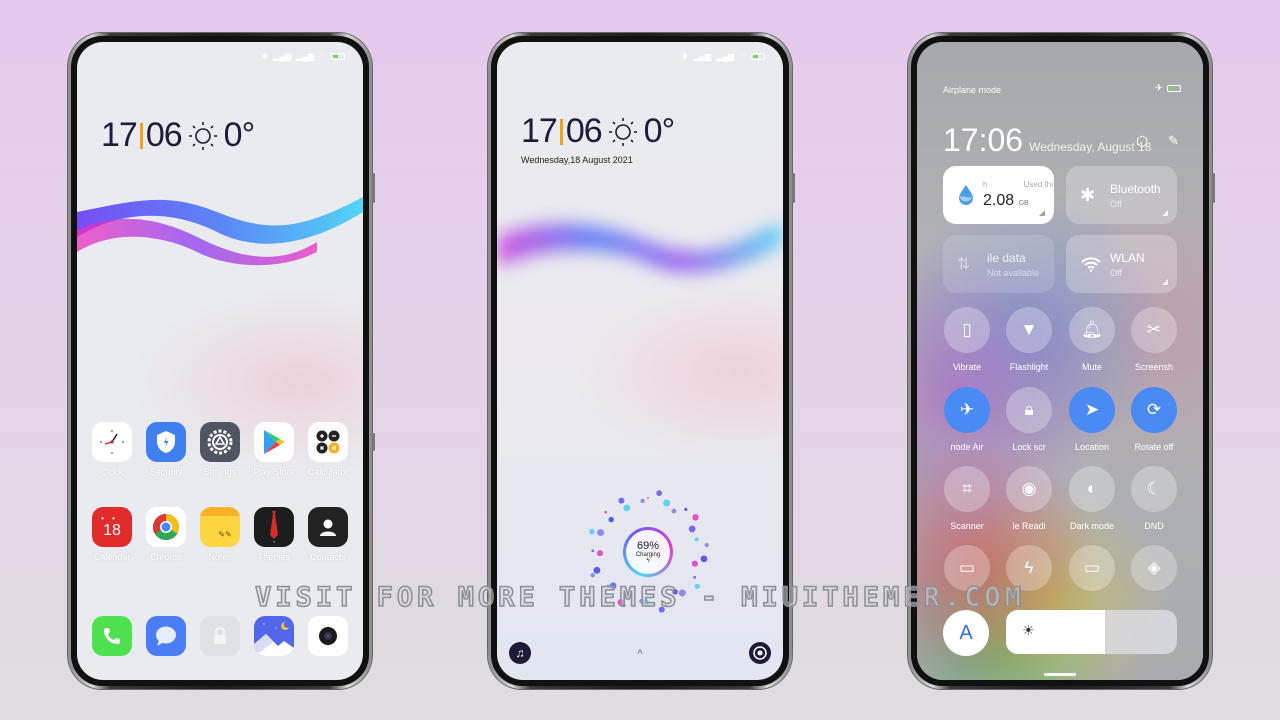 This screenshot has height=720, width=1280. I want to click on app-themes: Themes, so click(274, 534).